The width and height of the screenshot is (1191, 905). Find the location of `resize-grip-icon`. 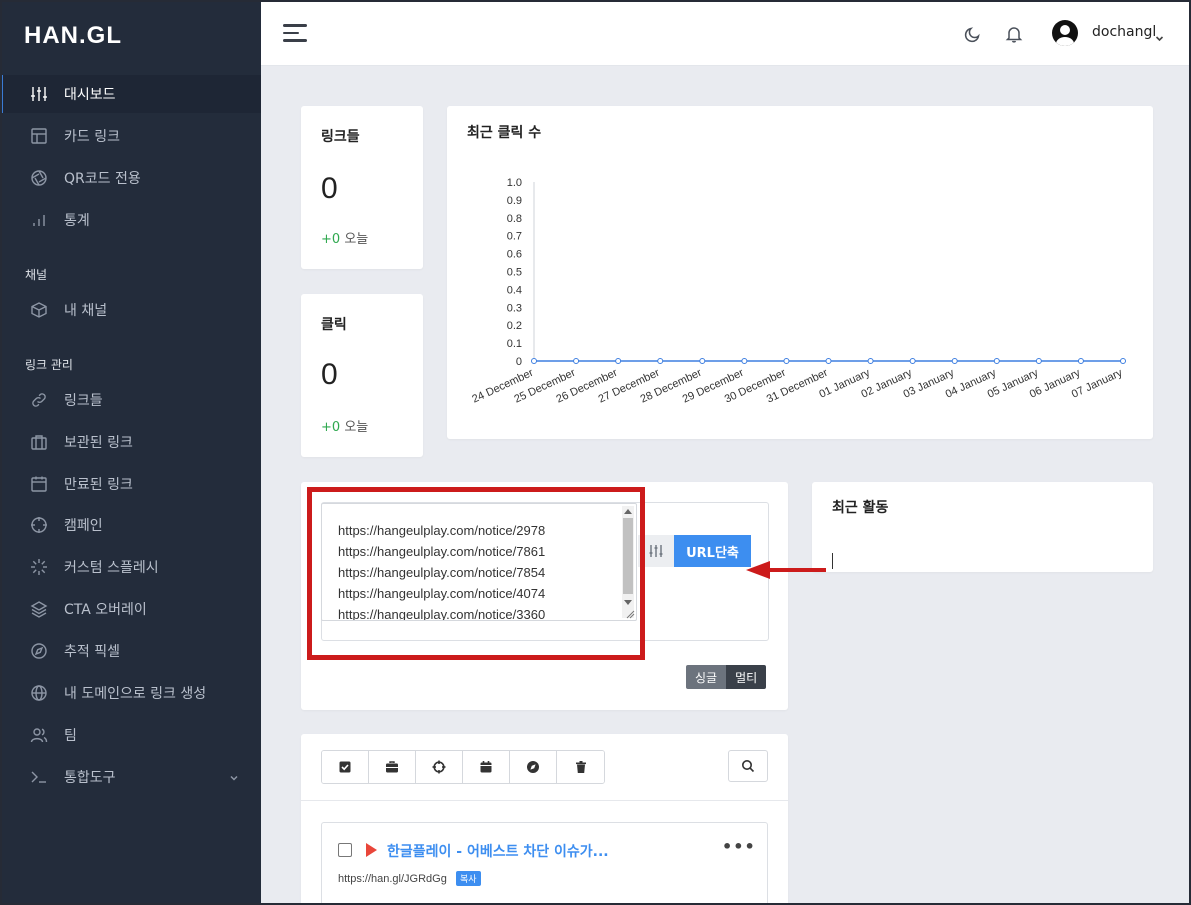

resize-grip-icon is located at coordinates (630, 614).